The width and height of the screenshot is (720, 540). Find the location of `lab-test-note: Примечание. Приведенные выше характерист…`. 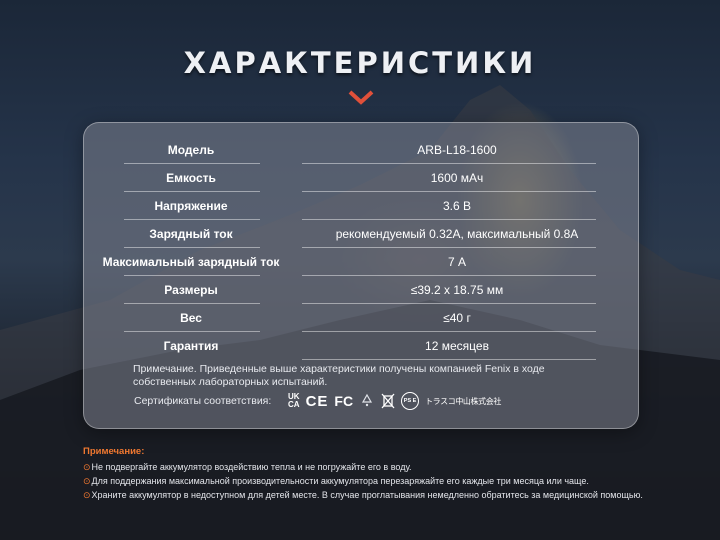

lab-test-note: Примечание. Приведенные выше характерист… is located at coordinates (339, 375).